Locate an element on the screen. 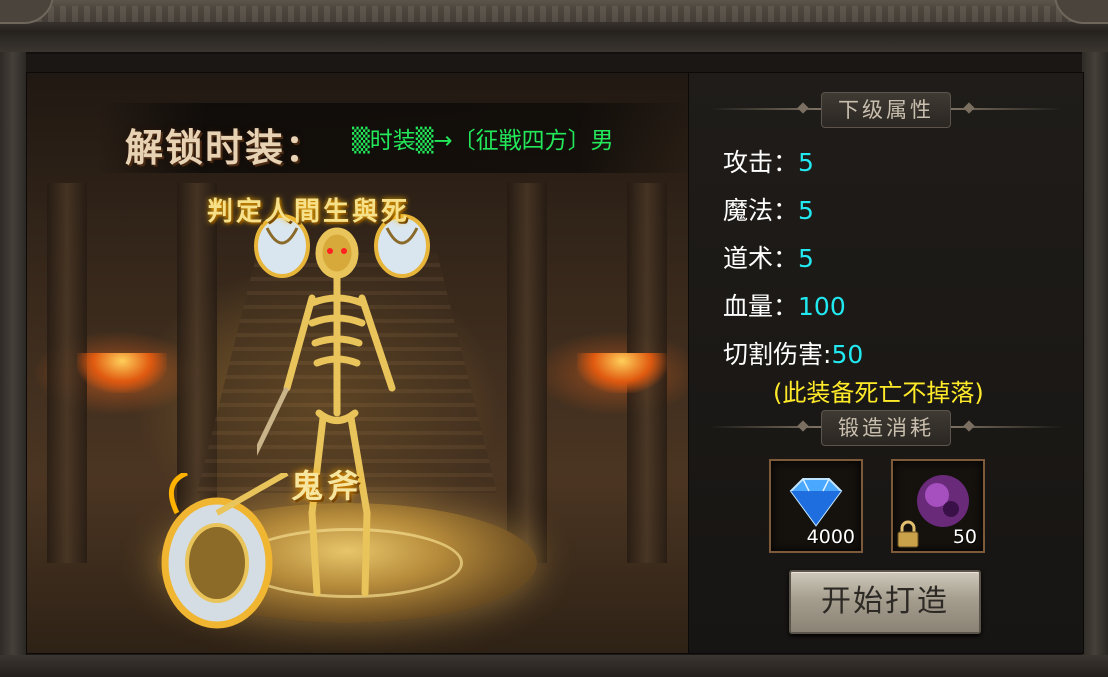 The height and width of the screenshot is (677, 1108). window-bottom-frame is located at coordinates (554, 666).